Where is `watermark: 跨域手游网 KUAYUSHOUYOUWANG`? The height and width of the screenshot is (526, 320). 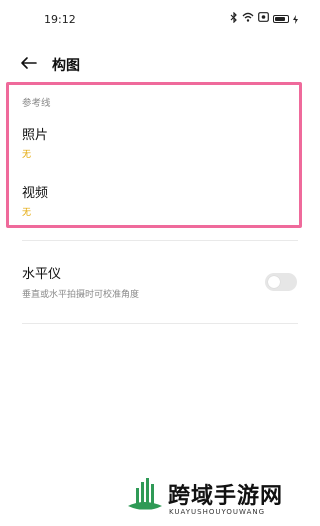
watermark: 跨域手游网 KUAYUSHOUYOUWANG is located at coordinates (219, 498).